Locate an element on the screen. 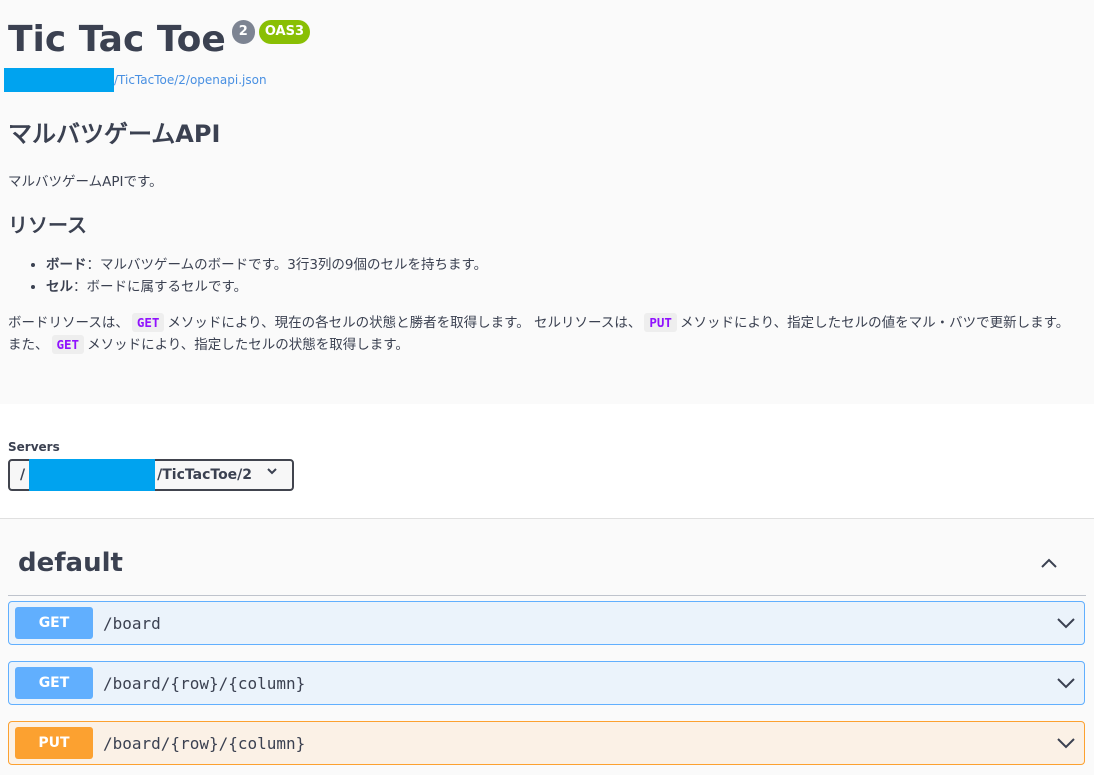 The height and width of the screenshot is (775, 1094). server-suffix: /TicTacToe/2 is located at coordinates (205, 475).